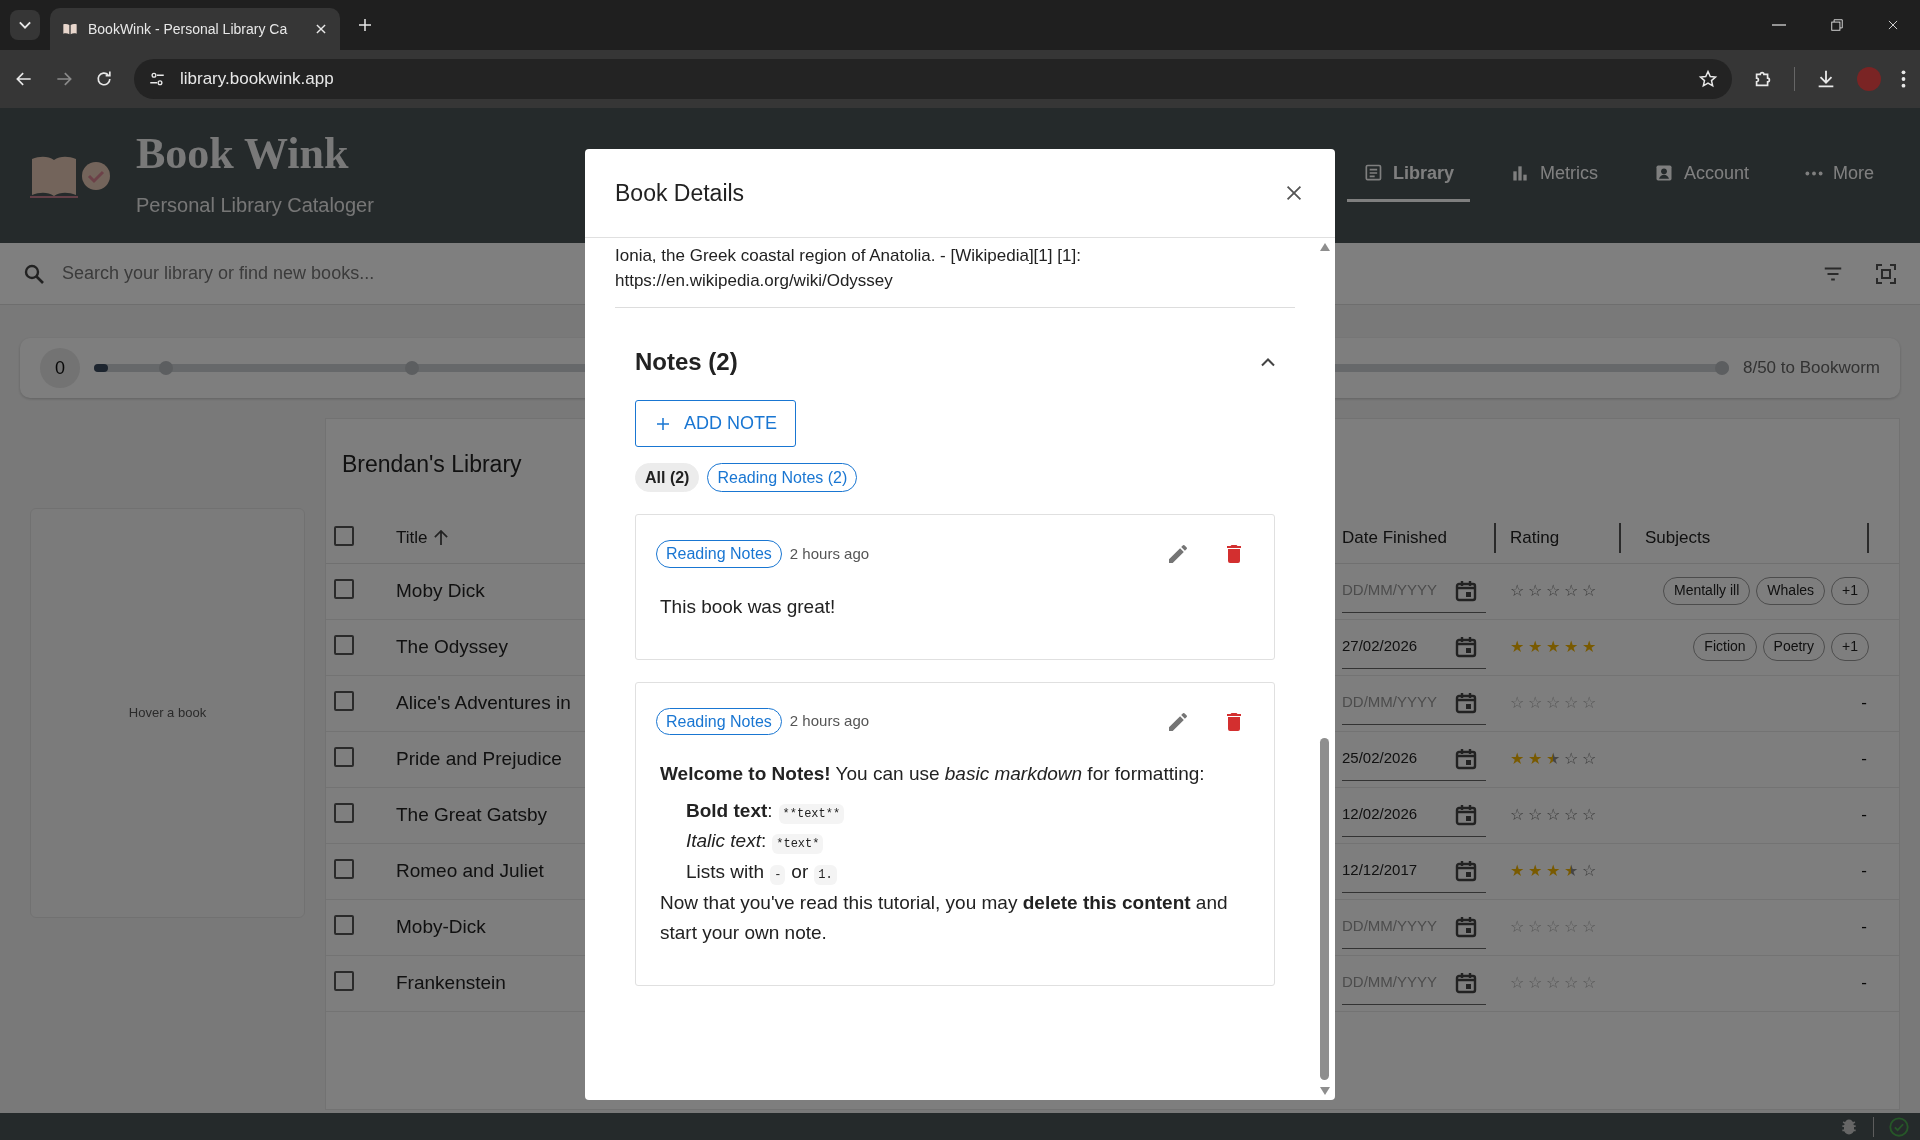  What do you see at coordinates (933, 774) in the screenshot?
I see `note-text: Welcome to Notes! You can use basic markdown for formatting:` at bounding box center [933, 774].